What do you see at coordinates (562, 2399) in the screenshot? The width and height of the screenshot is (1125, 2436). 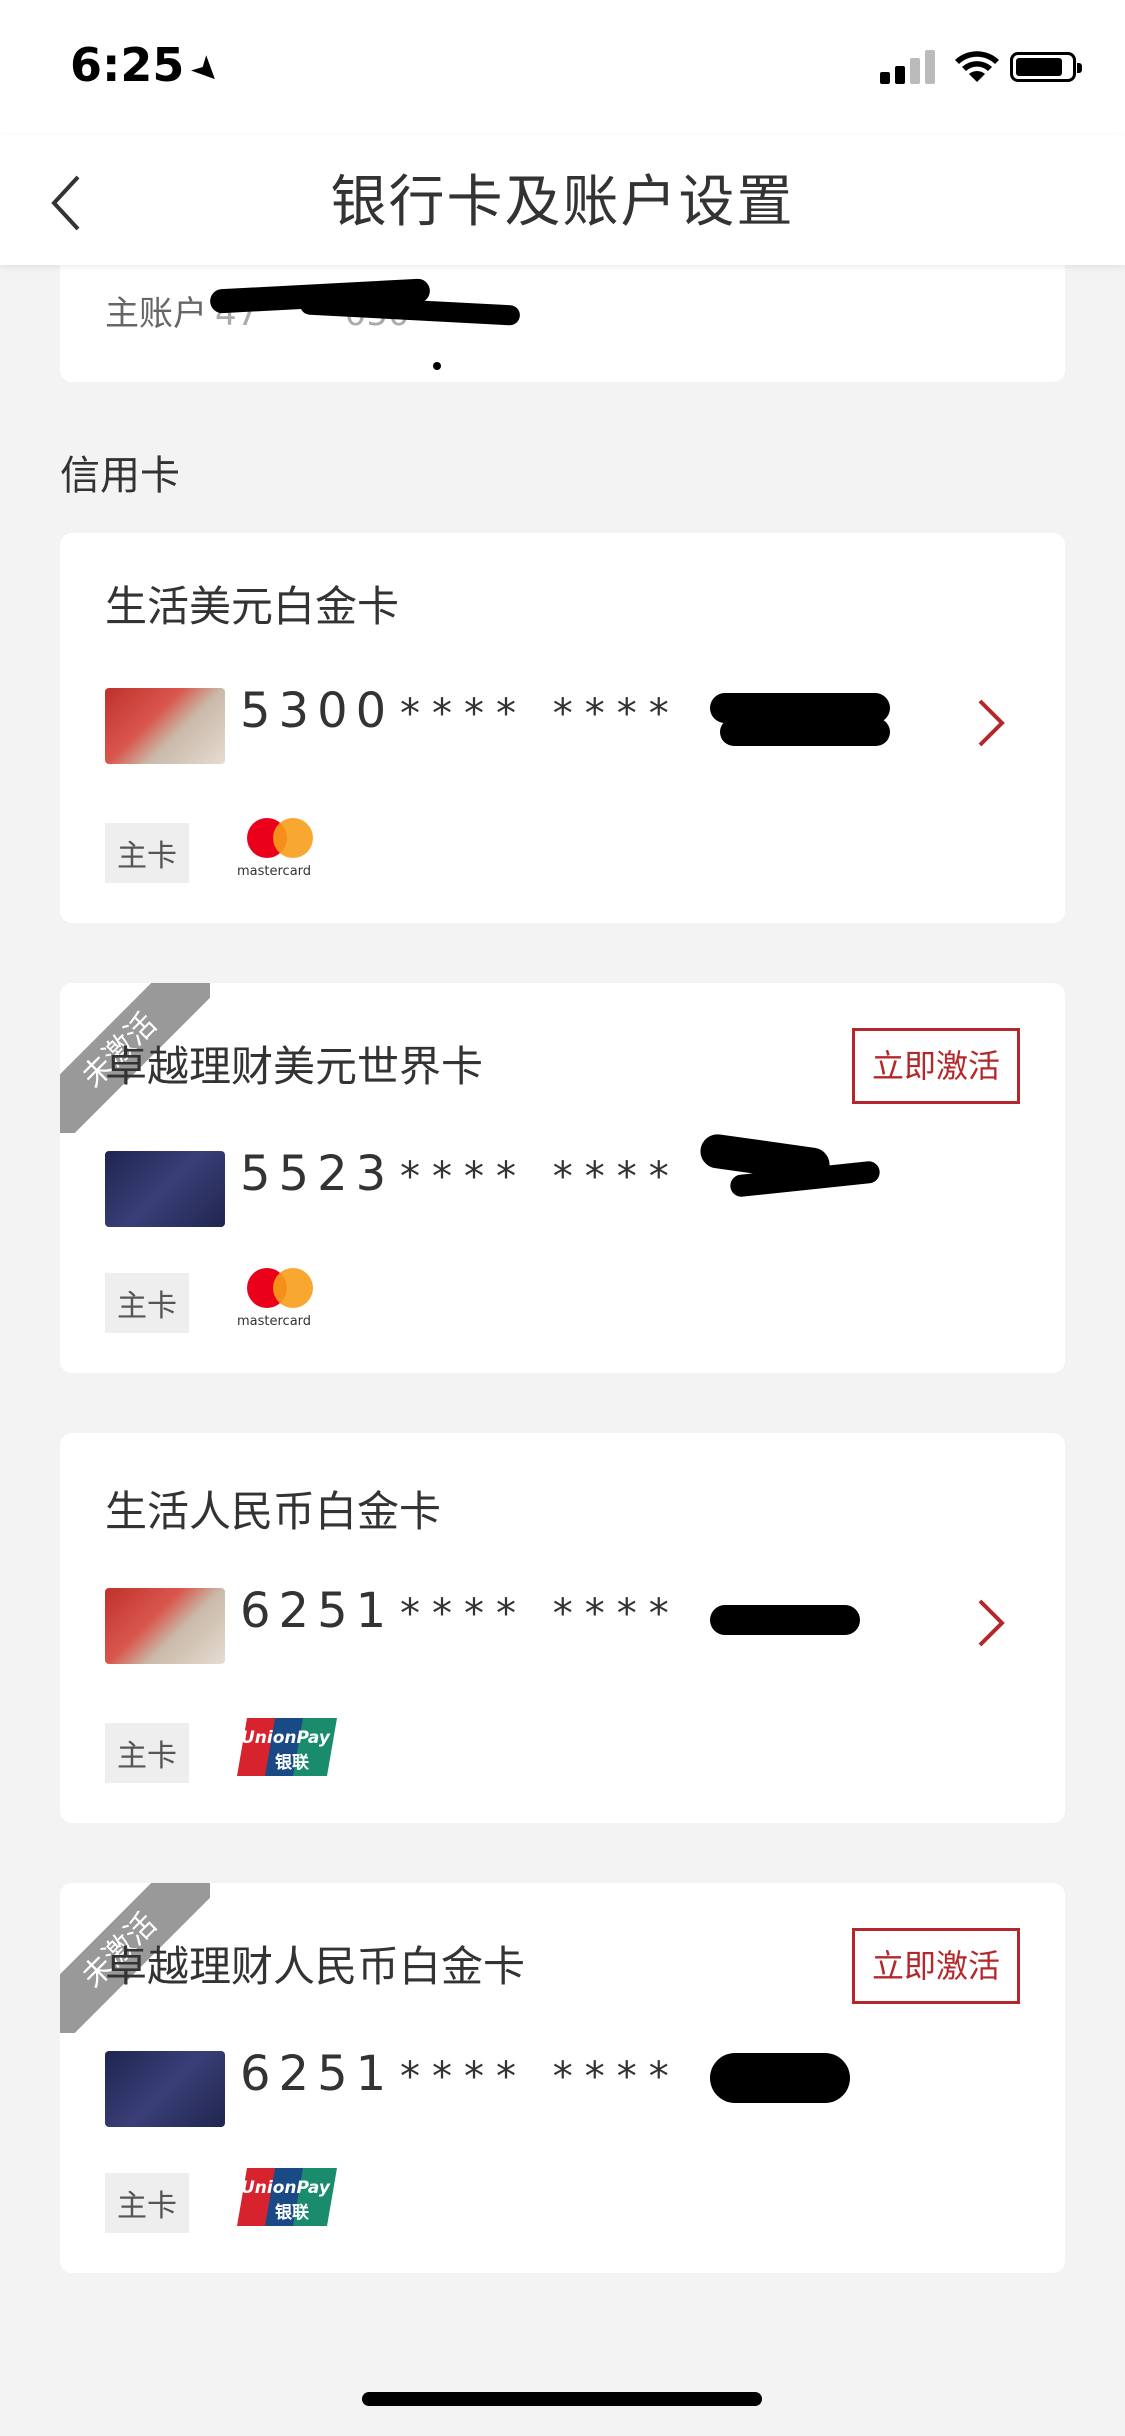 I see `home-indicator` at bounding box center [562, 2399].